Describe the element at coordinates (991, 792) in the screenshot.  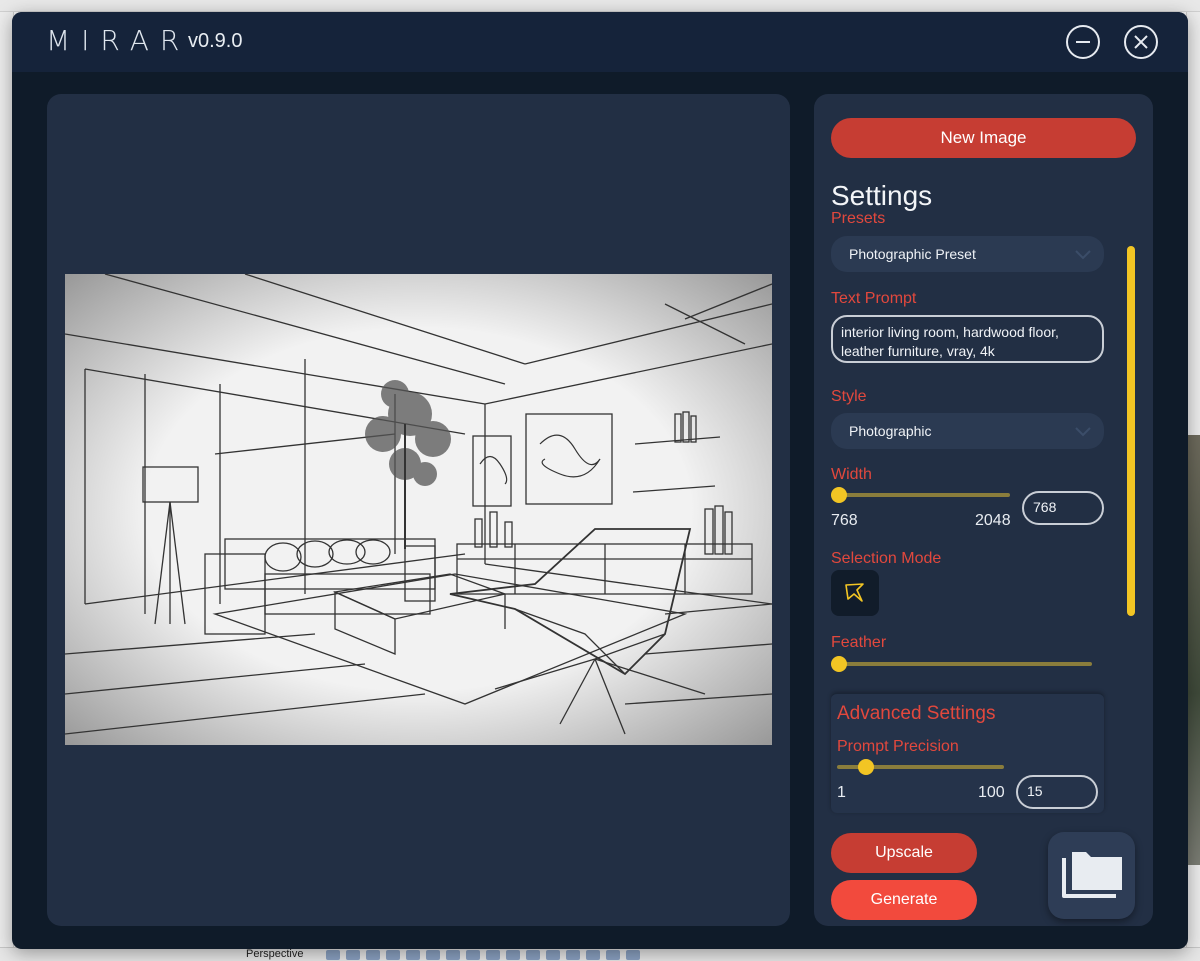
I see `precision-max-label: 100` at that location.